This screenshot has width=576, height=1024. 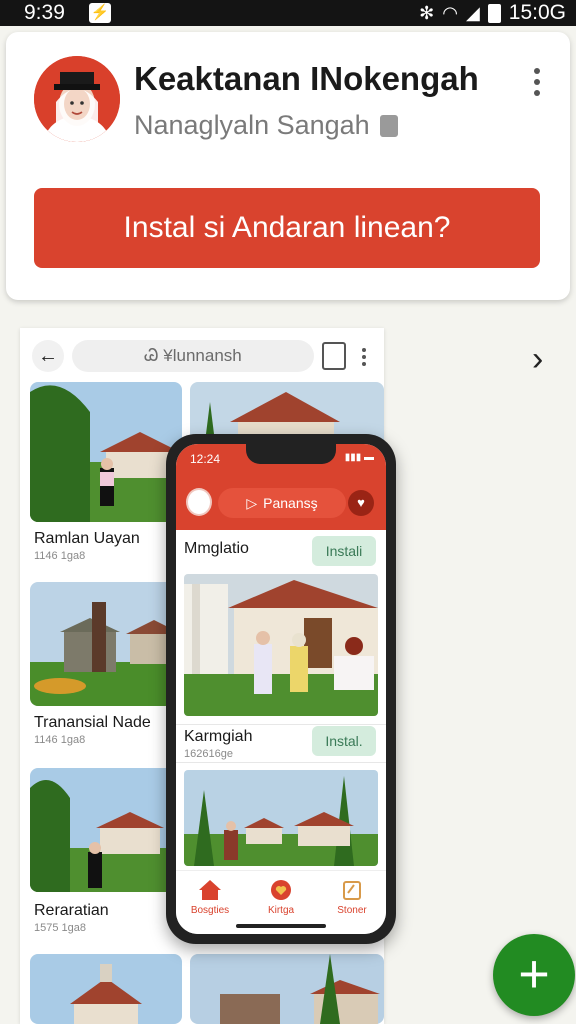 I want to click on wifi-icon: ◠, so click(x=450, y=12).